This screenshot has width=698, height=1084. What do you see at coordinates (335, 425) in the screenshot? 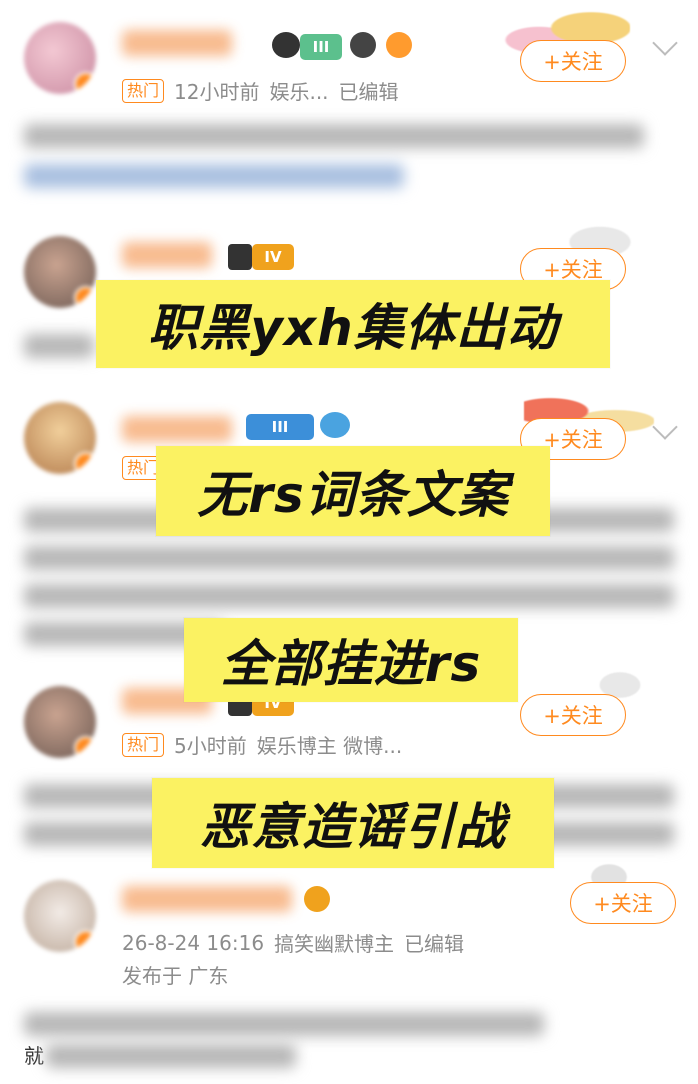
I see `shark-icon` at bounding box center [335, 425].